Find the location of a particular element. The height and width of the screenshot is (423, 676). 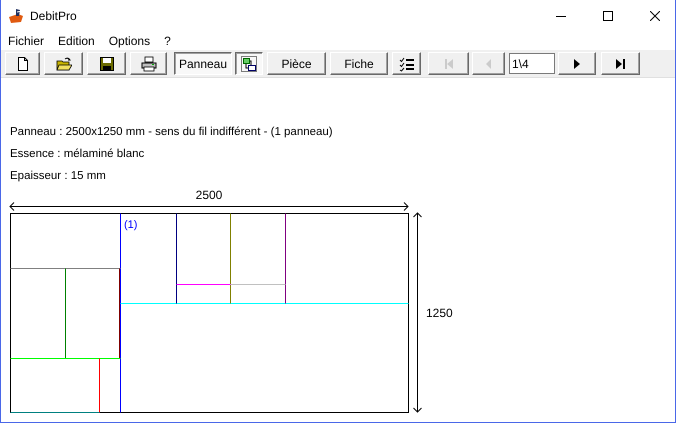

menu-item: ? is located at coordinates (167, 41).